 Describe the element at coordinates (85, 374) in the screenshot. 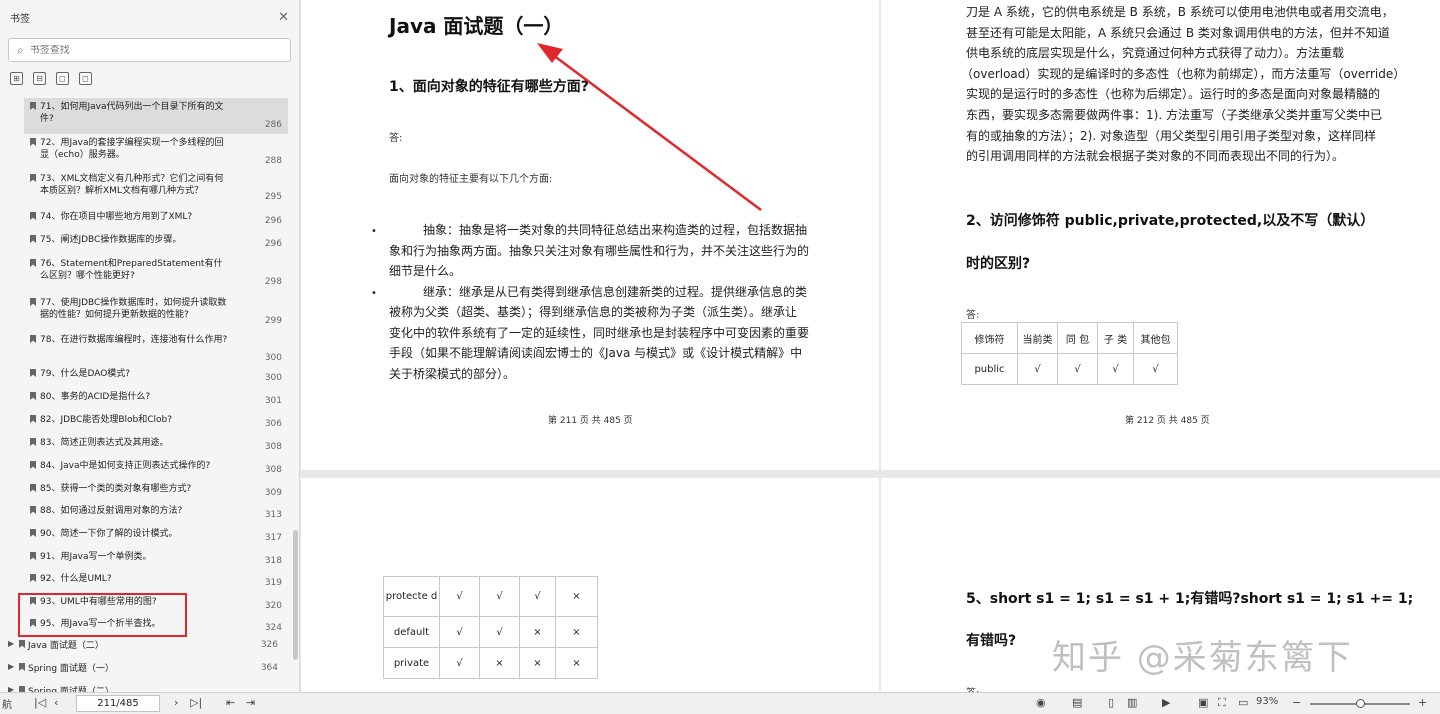

I see `bookmark-item-label: 79、什么是DAO模式?` at that location.